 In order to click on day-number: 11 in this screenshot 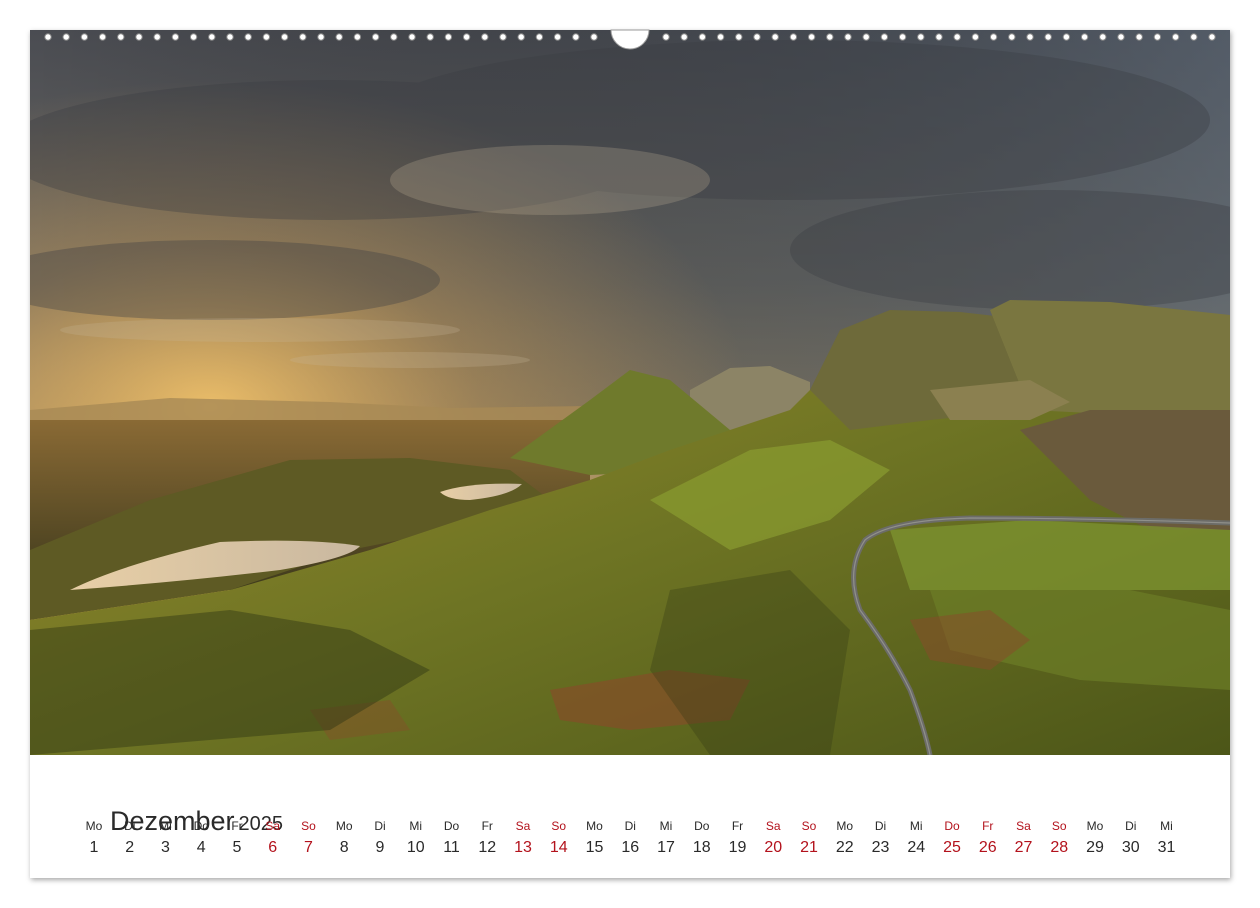, I will do `click(451, 847)`.